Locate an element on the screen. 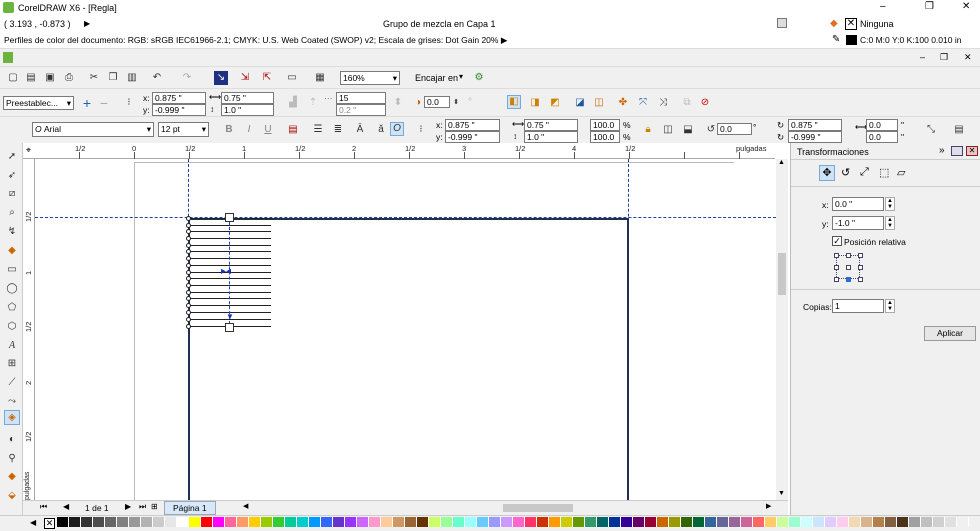  relative-position-checkbox: ✓ is located at coordinates (837, 241).